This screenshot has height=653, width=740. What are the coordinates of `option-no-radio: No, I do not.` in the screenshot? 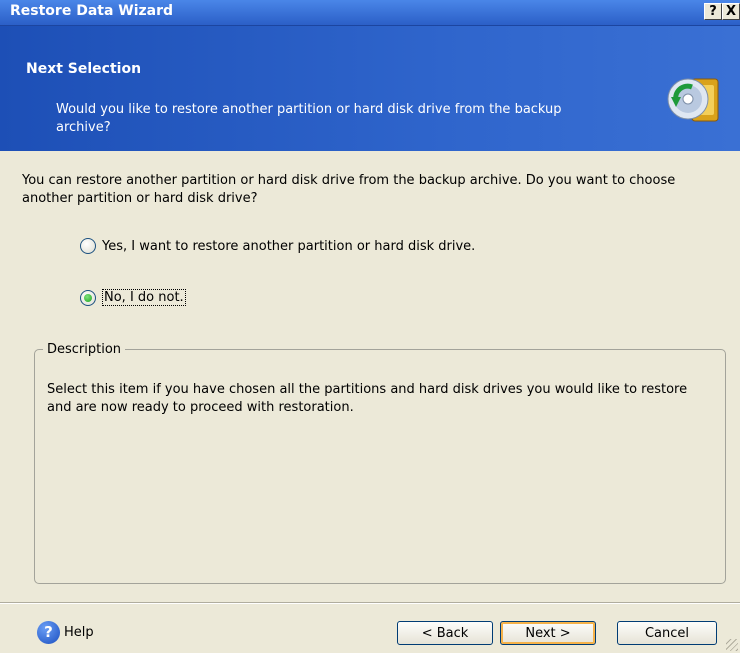 It's located at (133, 297).